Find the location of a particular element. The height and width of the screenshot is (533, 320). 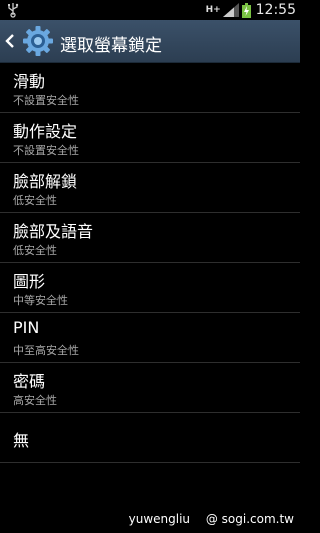

usb-icon is located at coordinates (13, 10).